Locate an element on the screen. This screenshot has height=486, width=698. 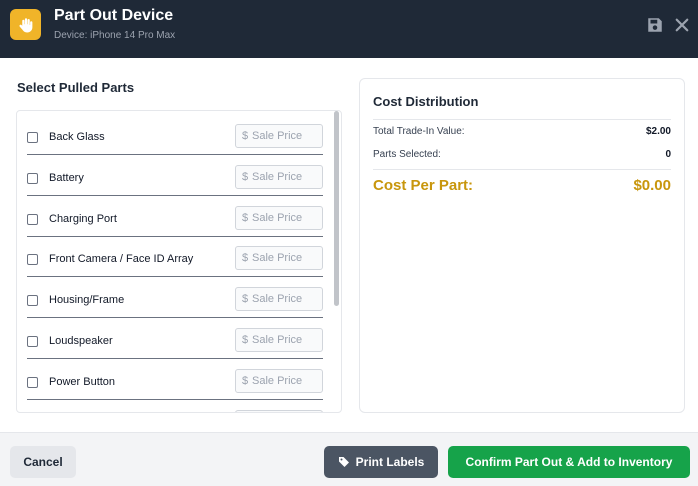
print-labels-label: Print Labels is located at coordinates (390, 462).